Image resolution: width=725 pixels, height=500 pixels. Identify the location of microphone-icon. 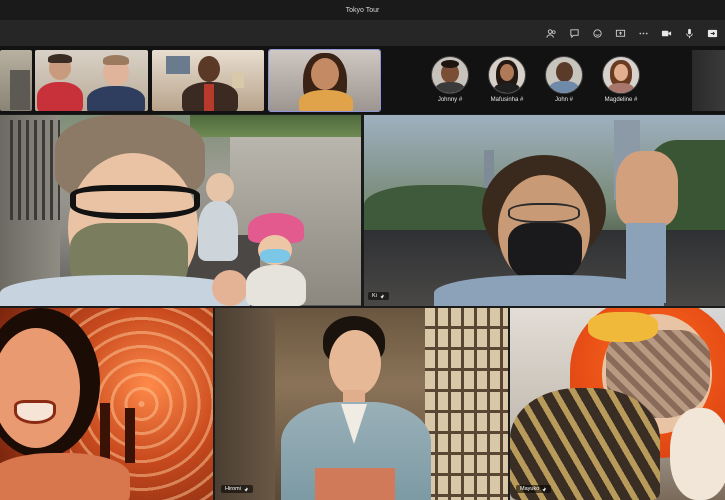
(689, 33).